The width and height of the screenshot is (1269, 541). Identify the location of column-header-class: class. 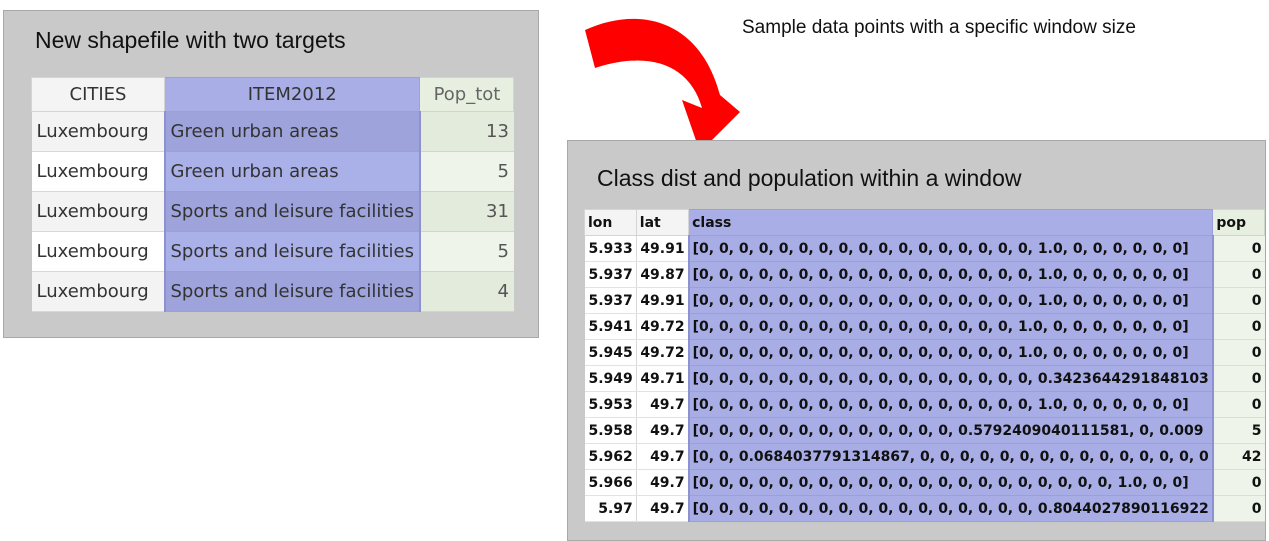
(951, 222).